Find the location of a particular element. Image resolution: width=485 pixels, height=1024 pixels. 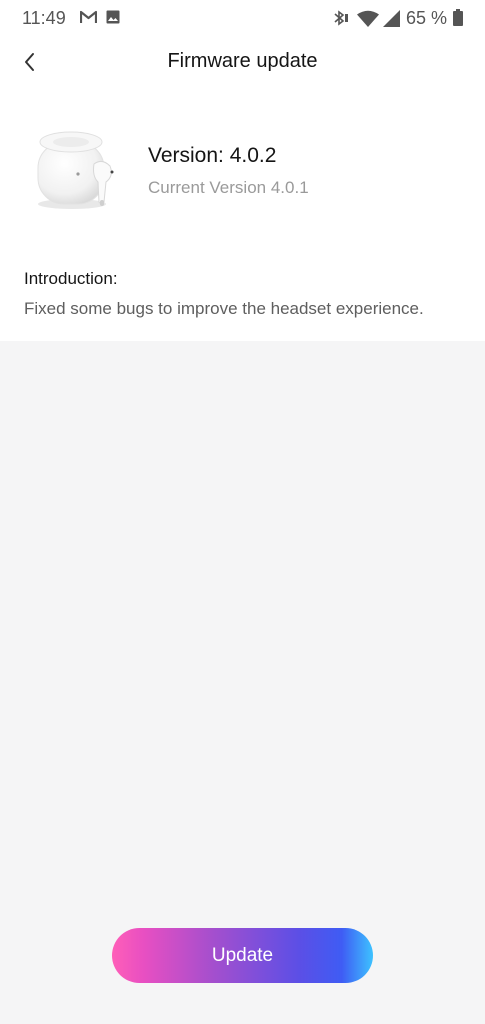

wifi-icon is located at coordinates (368, 18).